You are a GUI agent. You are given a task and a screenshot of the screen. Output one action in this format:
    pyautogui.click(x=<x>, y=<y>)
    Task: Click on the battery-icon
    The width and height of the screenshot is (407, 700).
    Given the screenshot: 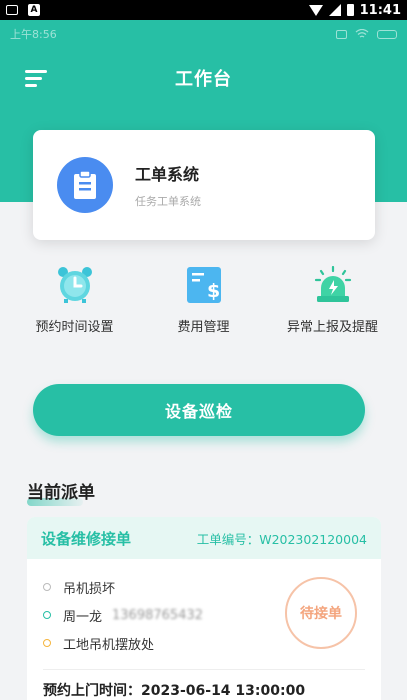 What is the action you would take?
    pyautogui.click(x=350, y=10)
    